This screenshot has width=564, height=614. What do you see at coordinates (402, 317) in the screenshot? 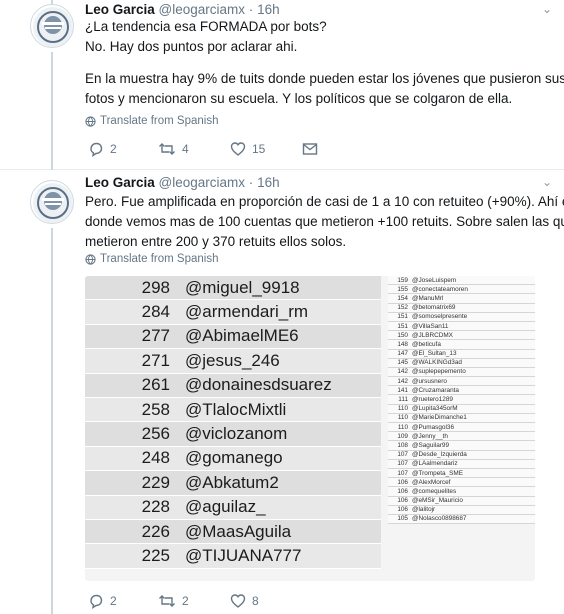
I see `retweet-count-value: 151` at bounding box center [402, 317].